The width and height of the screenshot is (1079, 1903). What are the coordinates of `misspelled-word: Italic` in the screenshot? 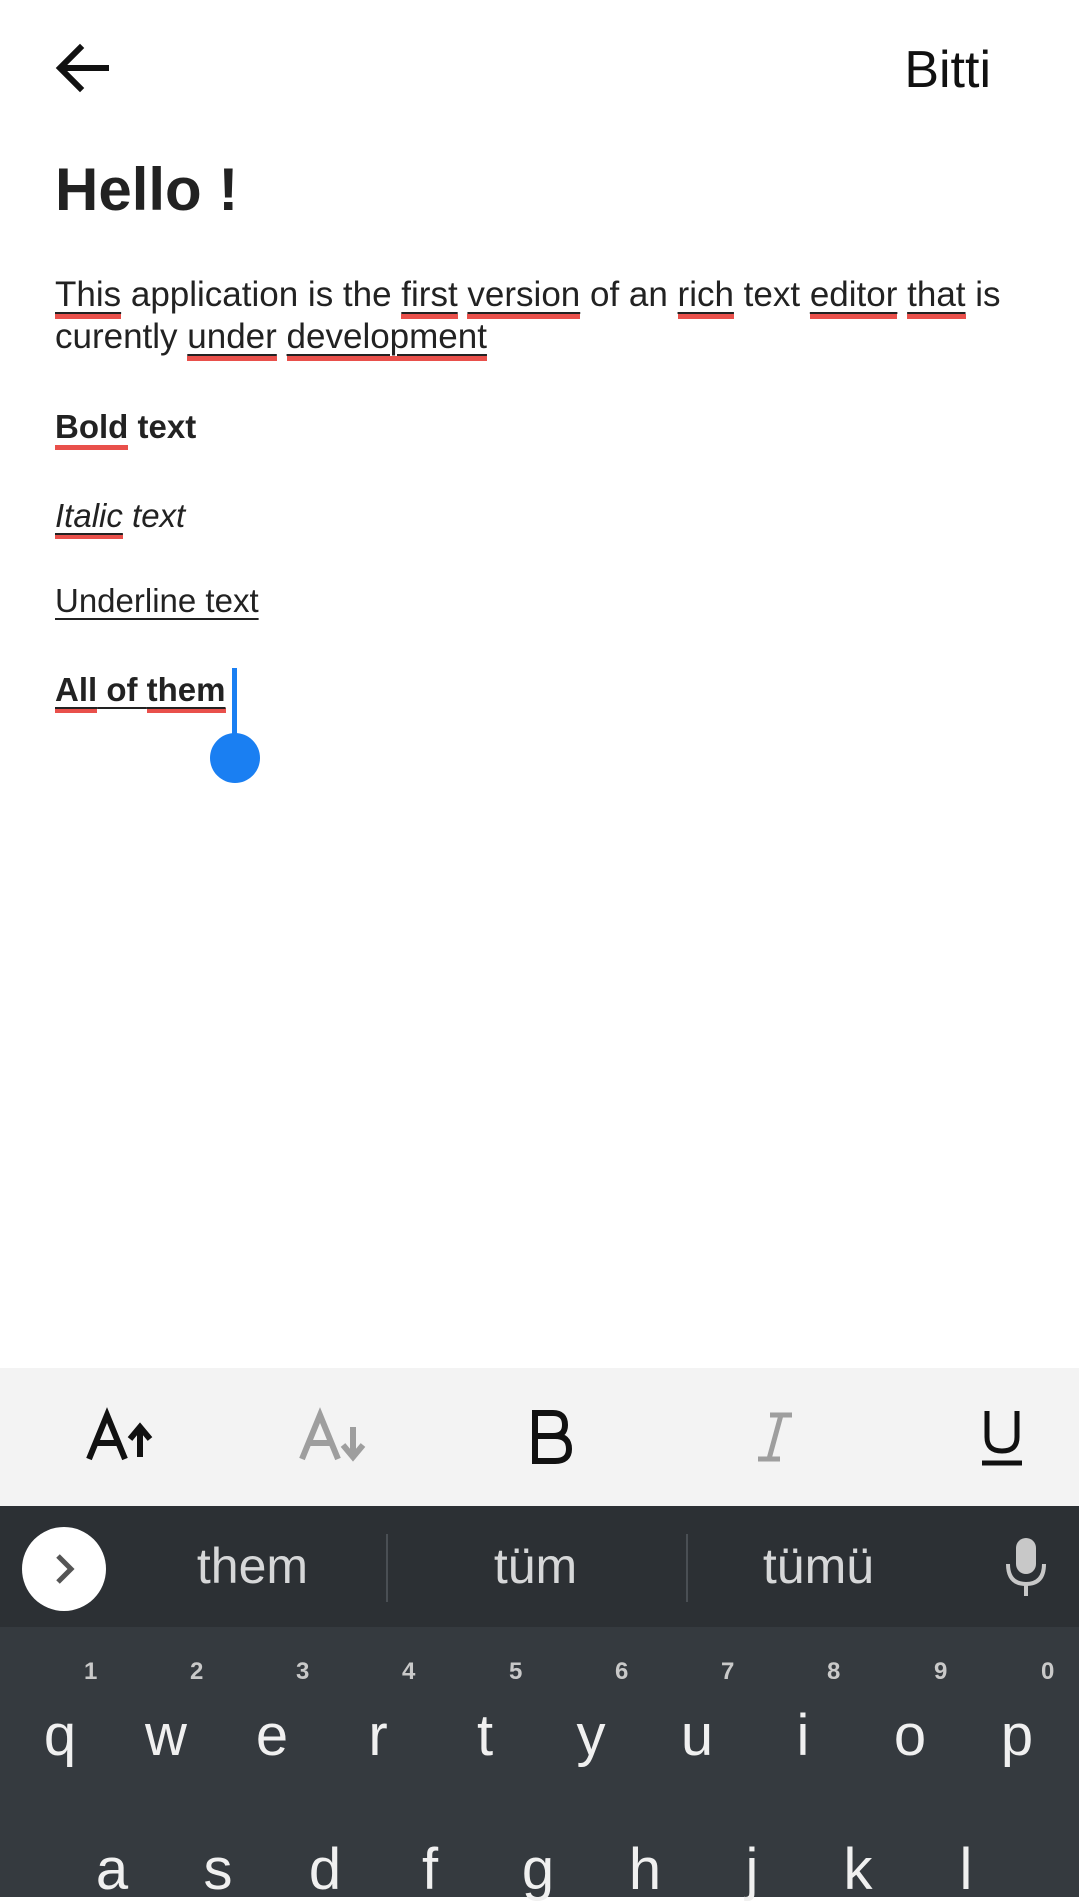 It's located at (89, 518).